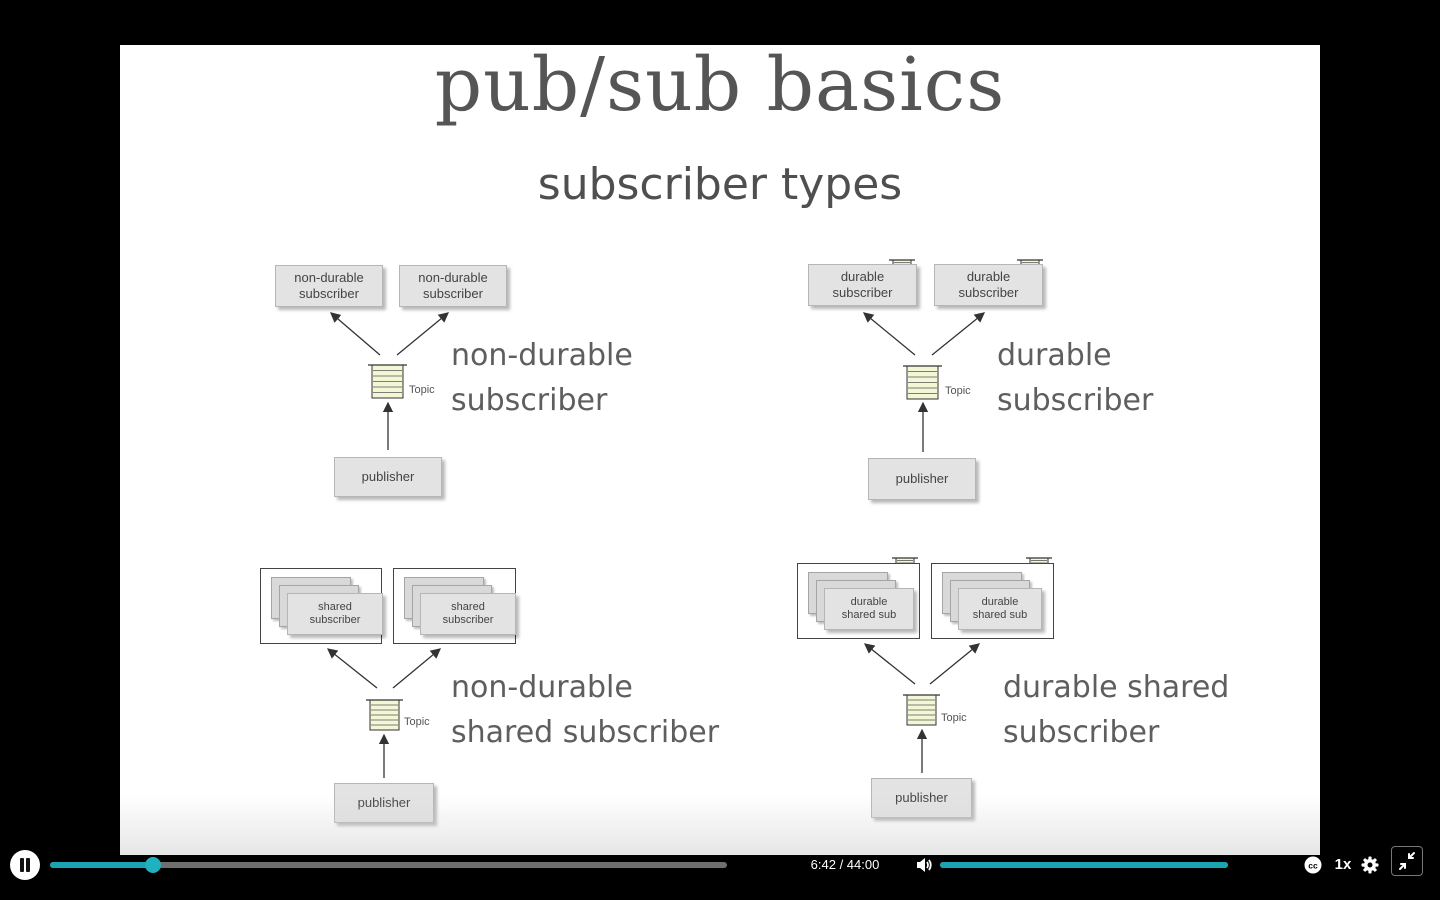 The height and width of the screenshot is (900, 1440). Describe the element at coordinates (1370, 865) in the screenshot. I see `gear-icon` at that location.